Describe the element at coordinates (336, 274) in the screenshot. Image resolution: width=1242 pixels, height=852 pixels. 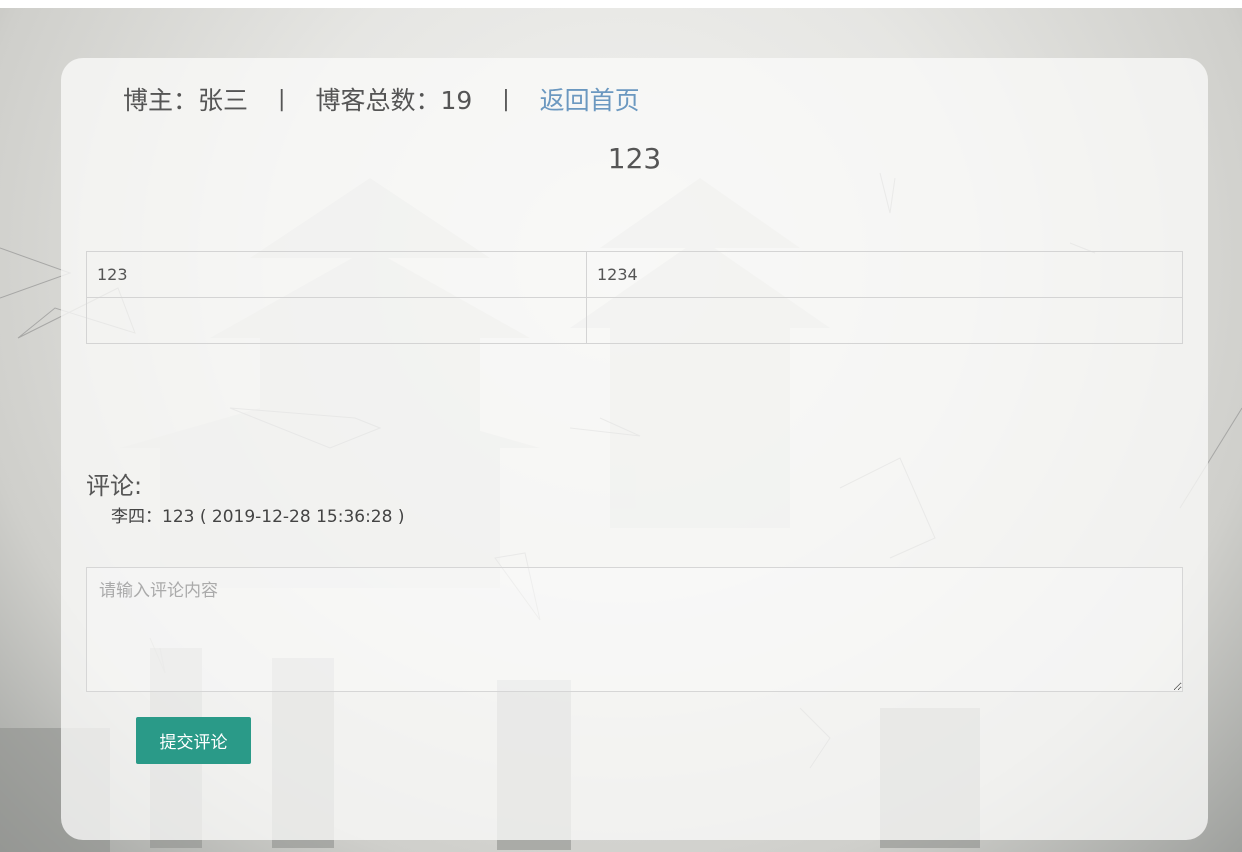
I see `table-cell: 123` at that location.